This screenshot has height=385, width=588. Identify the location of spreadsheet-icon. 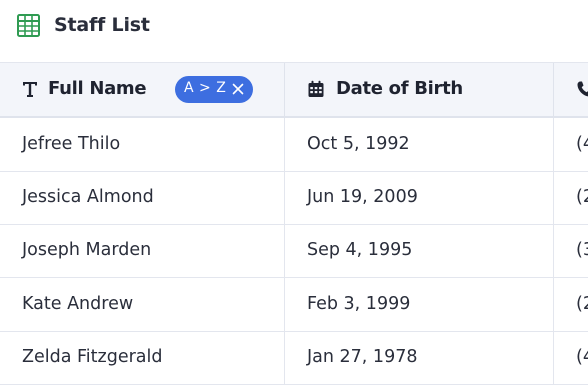
(28, 25).